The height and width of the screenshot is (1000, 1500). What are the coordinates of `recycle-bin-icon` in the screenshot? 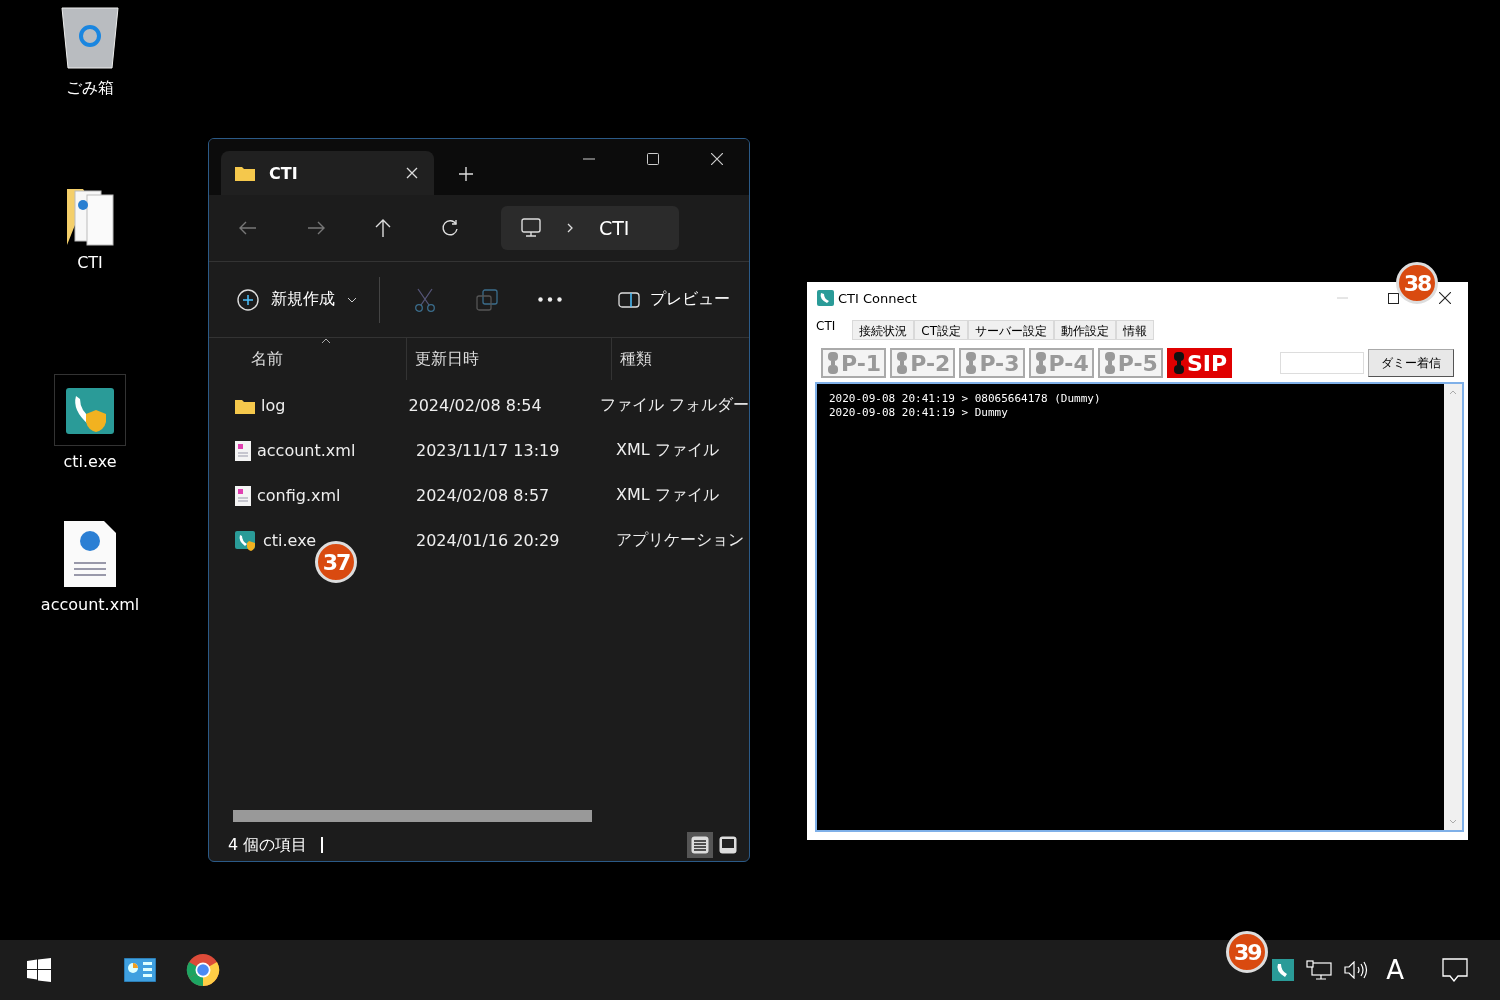 It's located at (90, 38).